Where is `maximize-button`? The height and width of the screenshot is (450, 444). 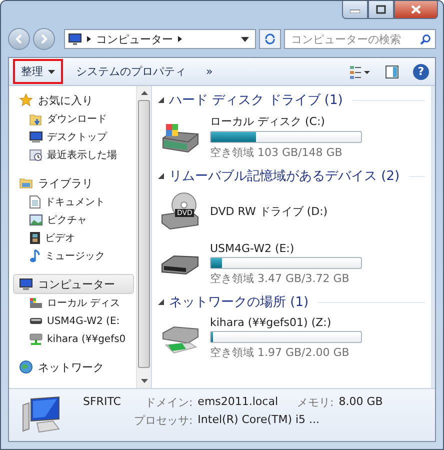
maximize-button is located at coordinates (381, 10).